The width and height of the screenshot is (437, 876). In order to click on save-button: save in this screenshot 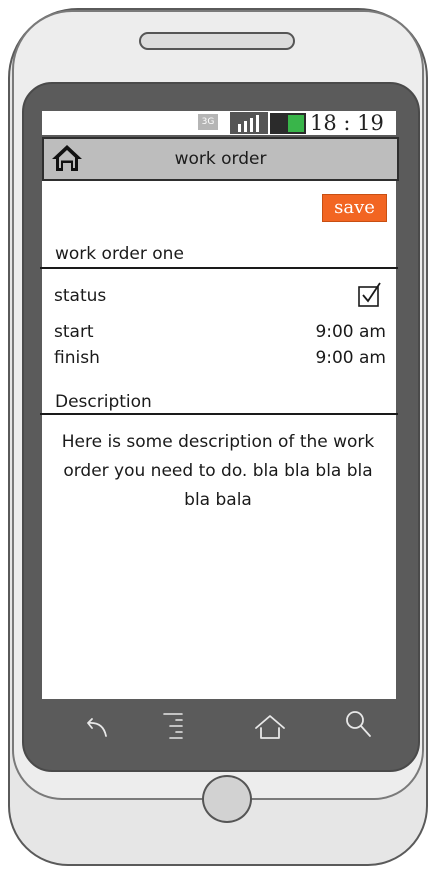, I will do `click(354, 208)`.